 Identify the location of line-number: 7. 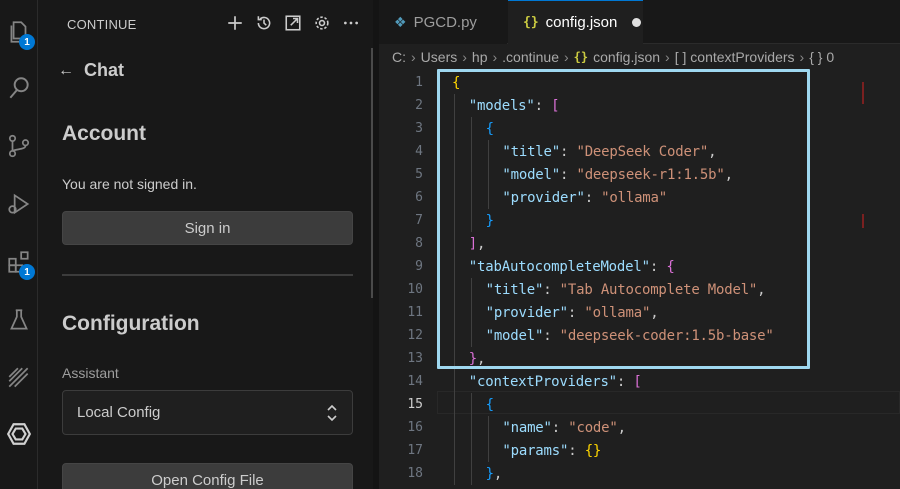
(419, 220).